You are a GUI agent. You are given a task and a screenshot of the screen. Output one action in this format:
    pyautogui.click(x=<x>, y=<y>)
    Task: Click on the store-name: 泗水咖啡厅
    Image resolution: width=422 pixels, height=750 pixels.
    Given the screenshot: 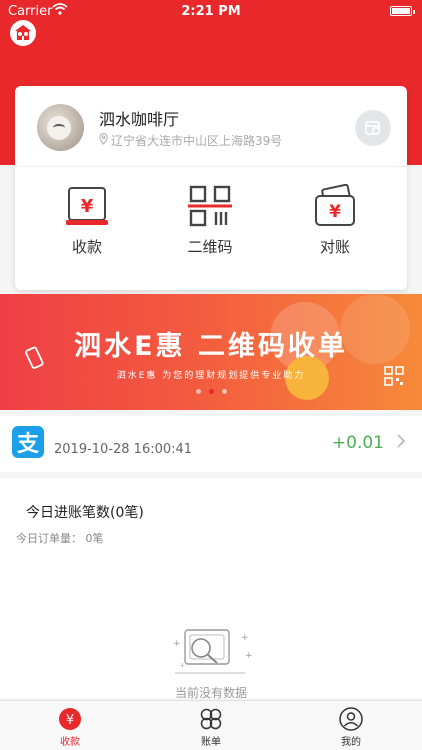 What is the action you would take?
    pyautogui.click(x=139, y=119)
    